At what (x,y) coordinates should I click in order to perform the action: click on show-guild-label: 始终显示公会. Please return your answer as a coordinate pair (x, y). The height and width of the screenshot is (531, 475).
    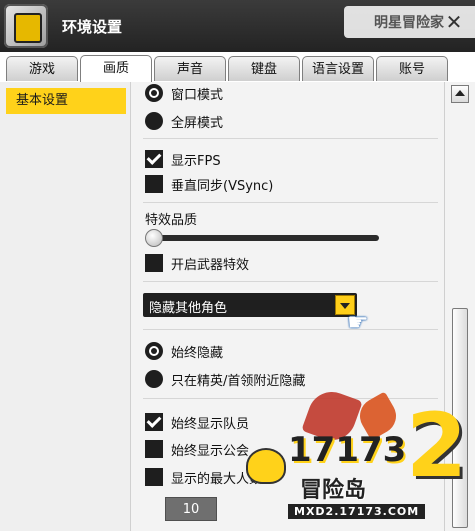
    Looking at the image, I should click on (210, 451).